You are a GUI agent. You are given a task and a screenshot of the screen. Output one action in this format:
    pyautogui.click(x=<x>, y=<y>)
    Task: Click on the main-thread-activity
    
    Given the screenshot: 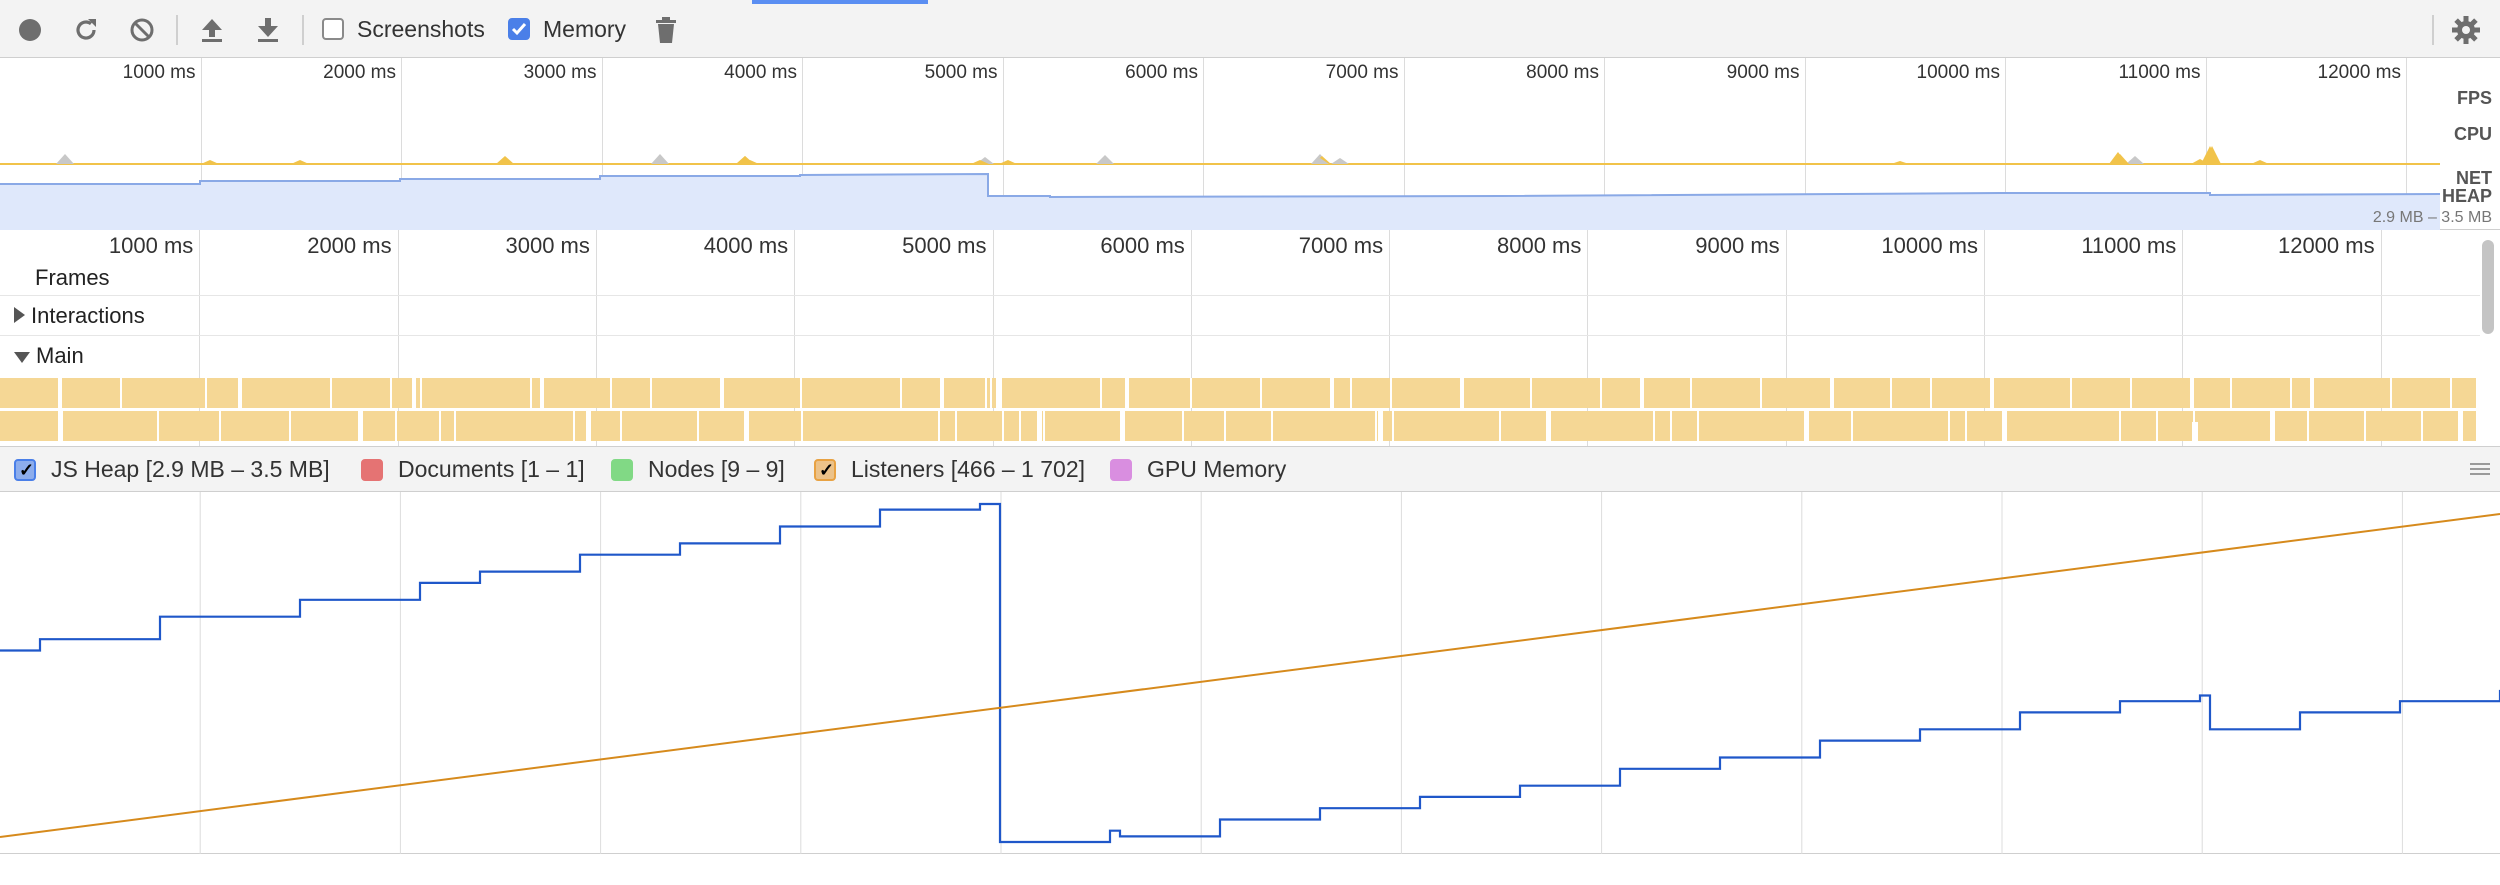 What is the action you would take?
    pyautogui.click(x=1240, y=411)
    